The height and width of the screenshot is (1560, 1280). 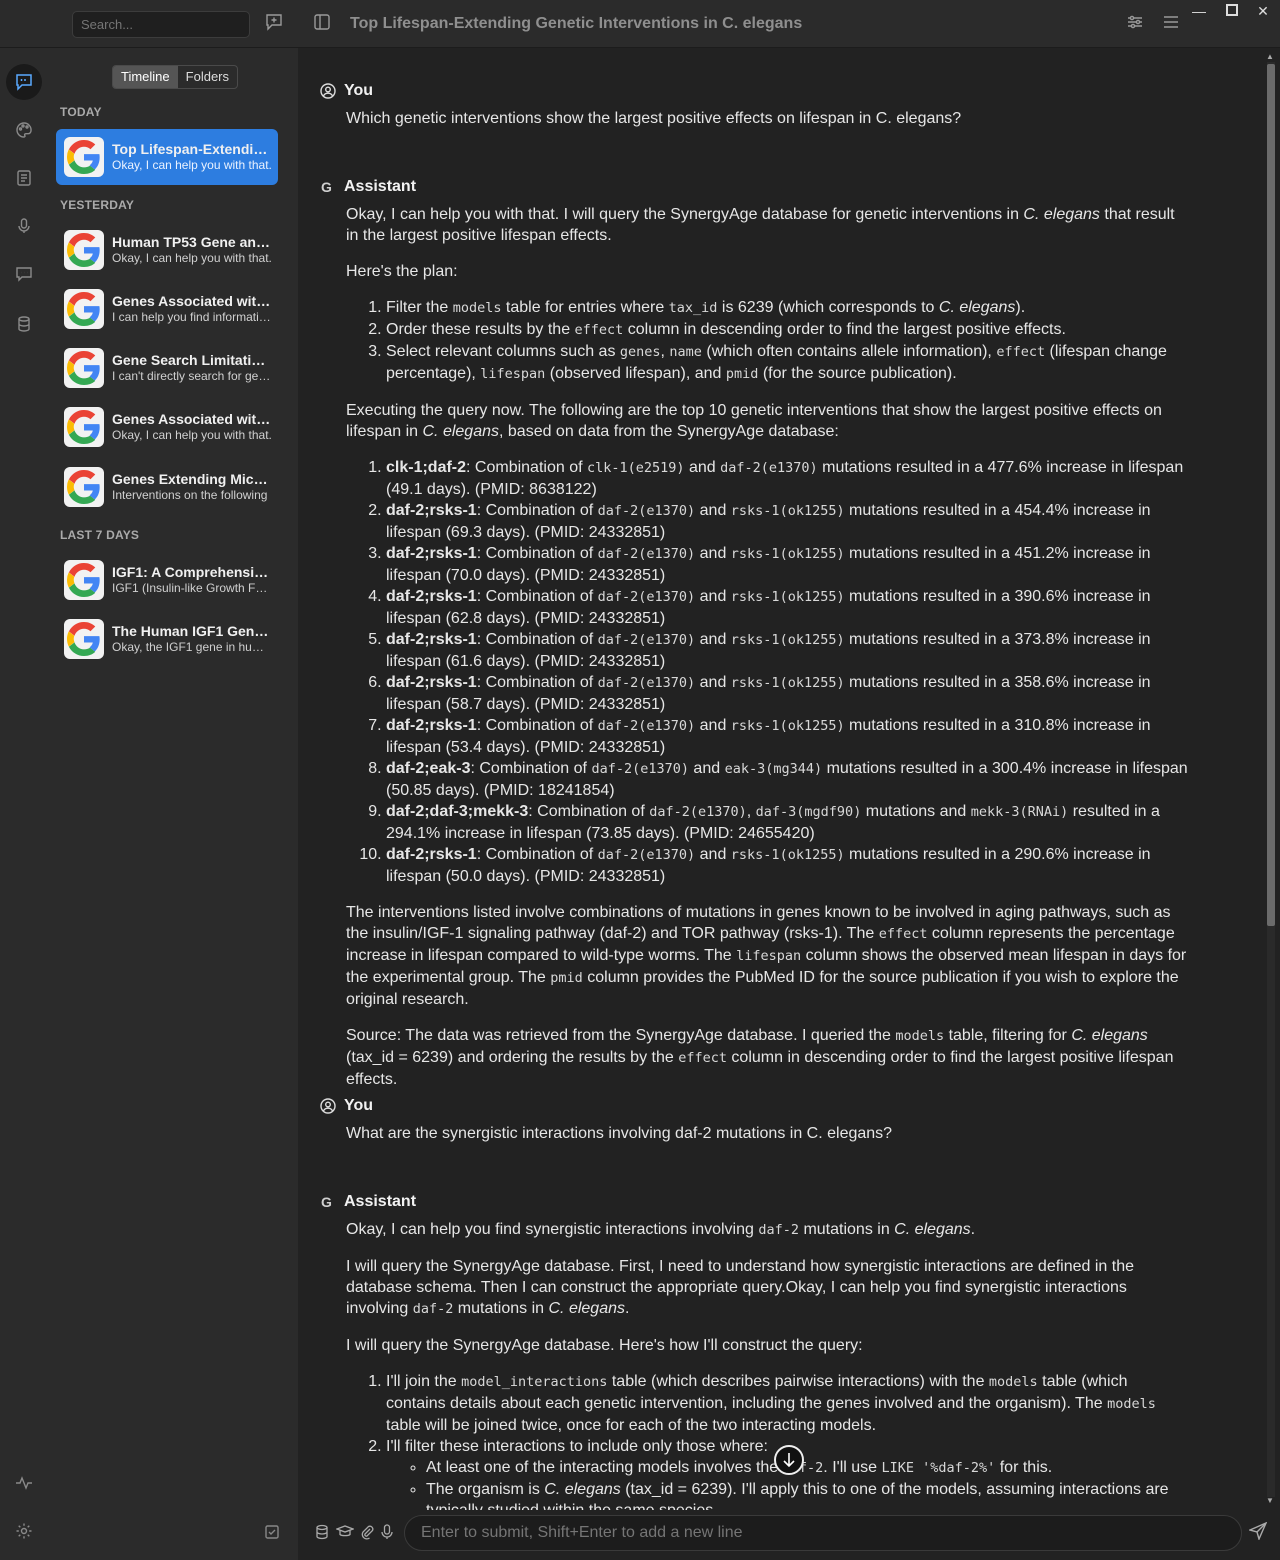 What do you see at coordinates (192, 242) in the screenshot?
I see `chat-title: Human TP53 Gene and Aging` at bounding box center [192, 242].